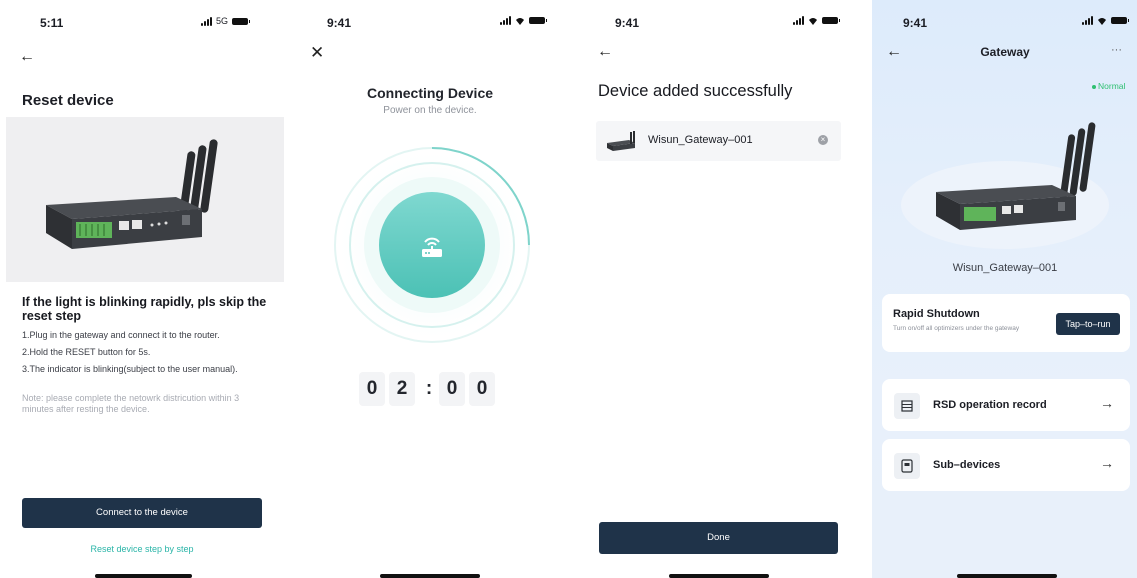  I want to click on gateway-title: Gateway, so click(1005, 52).